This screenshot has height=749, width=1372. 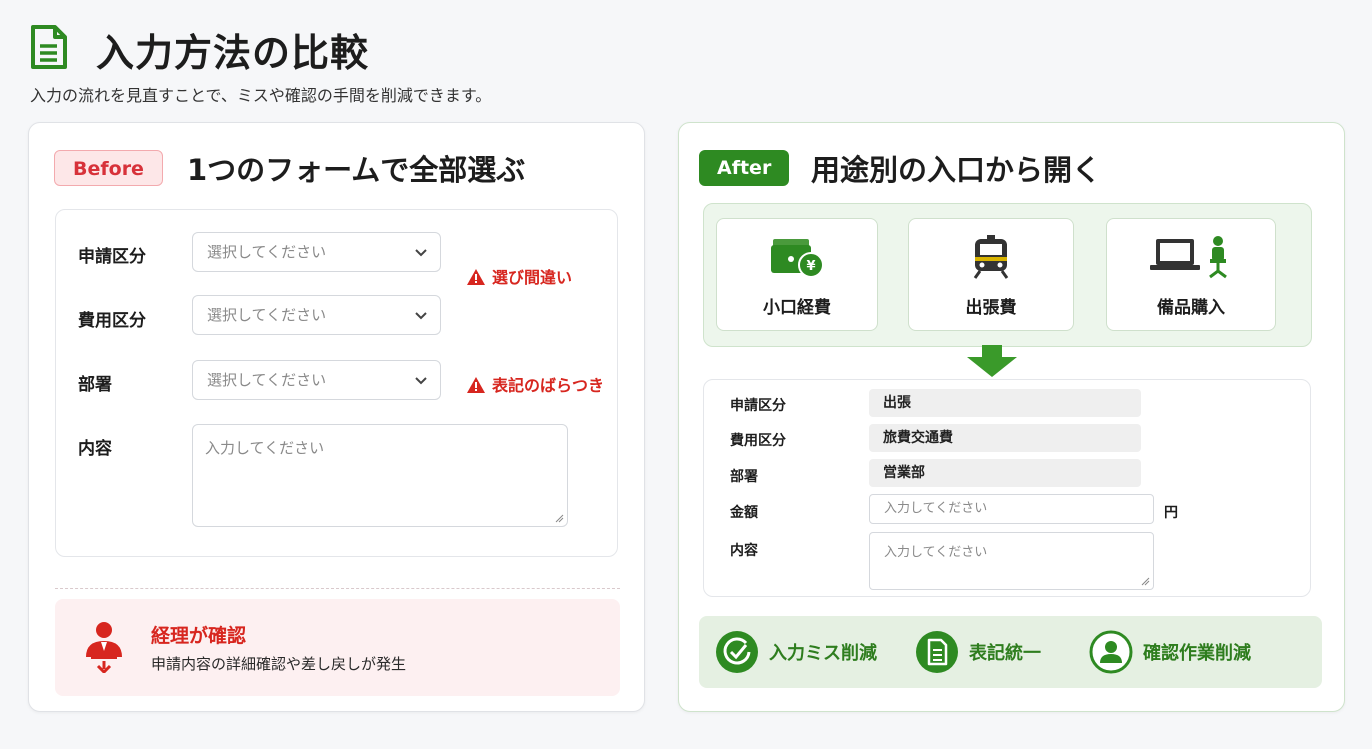 I want to click on warning-text: 選び間違い, so click(x=532, y=277).